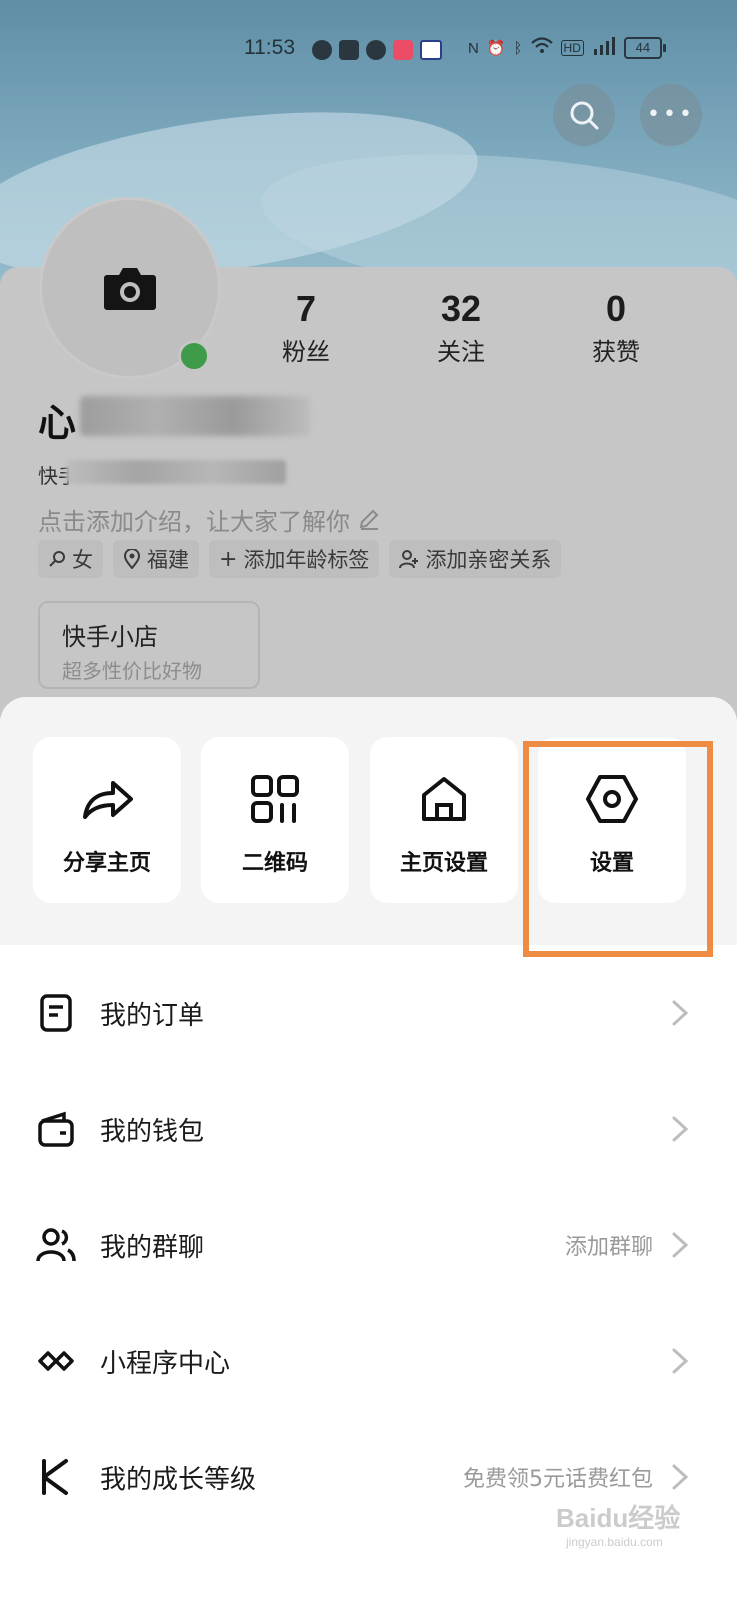 The image size is (737, 1600). What do you see at coordinates (57, 559) in the screenshot?
I see `gender-icon` at bounding box center [57, 559].